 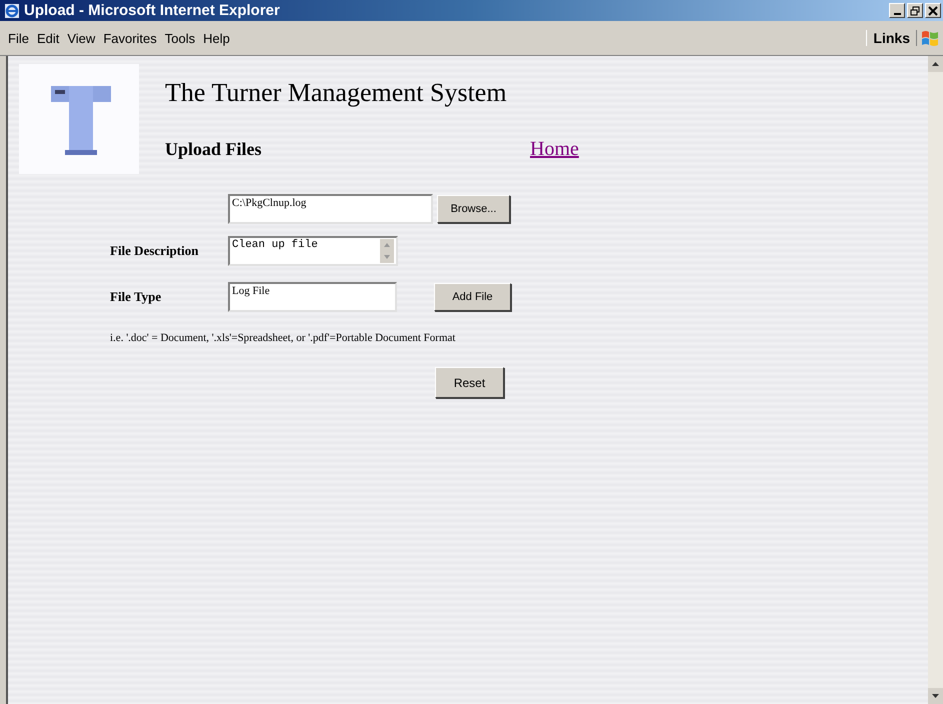 I want to click on minimize-icon, so click(x=897, y=14).